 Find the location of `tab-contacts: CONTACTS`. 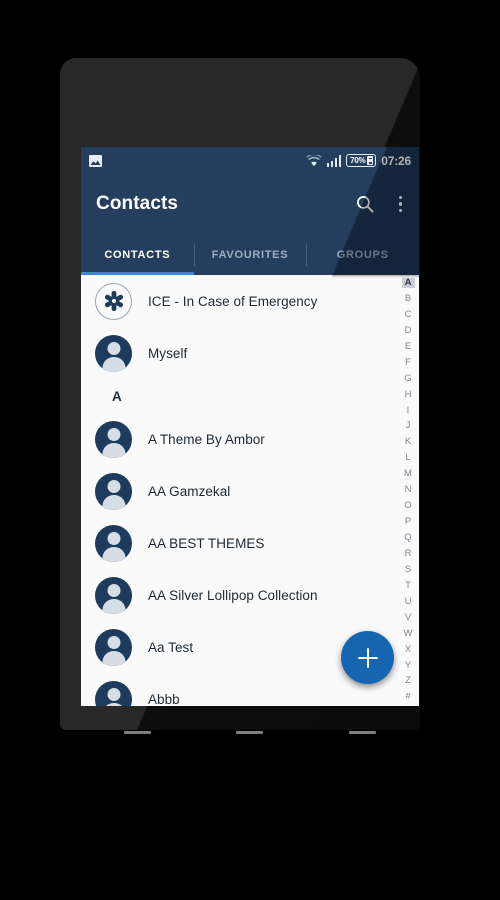

tab-contacts: CONTACTS is located at coordinates (137, 254).